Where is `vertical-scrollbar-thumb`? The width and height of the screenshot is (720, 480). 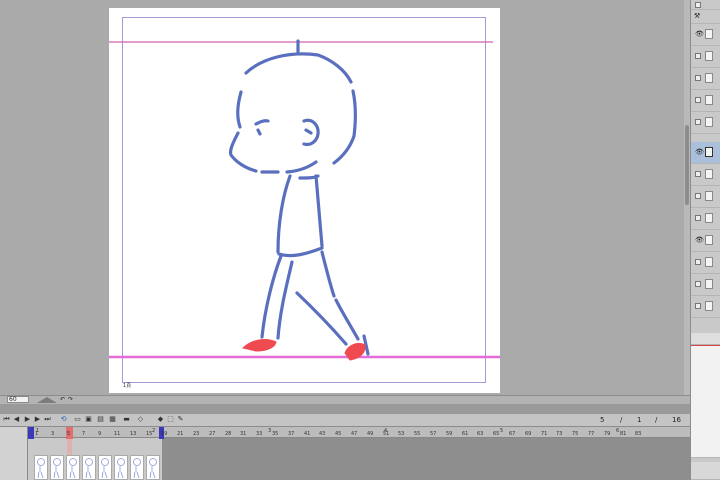
vertical-scrollbar-thumb is located at coordinates (687, 165).